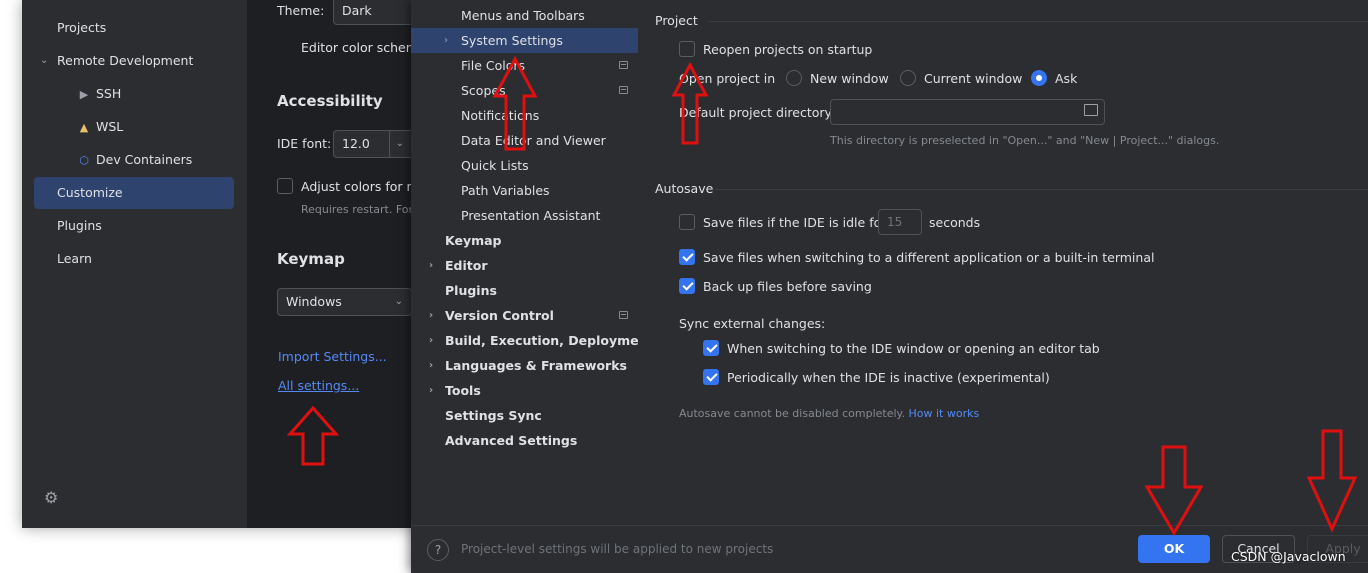 This screenshot has height=573, width=1368. What do you see at coordinates (134, 160) in the screenshot?
I see `sidebar-item-dev-containers: ⬡ Dev Containers` at bounding box center [134, 160].